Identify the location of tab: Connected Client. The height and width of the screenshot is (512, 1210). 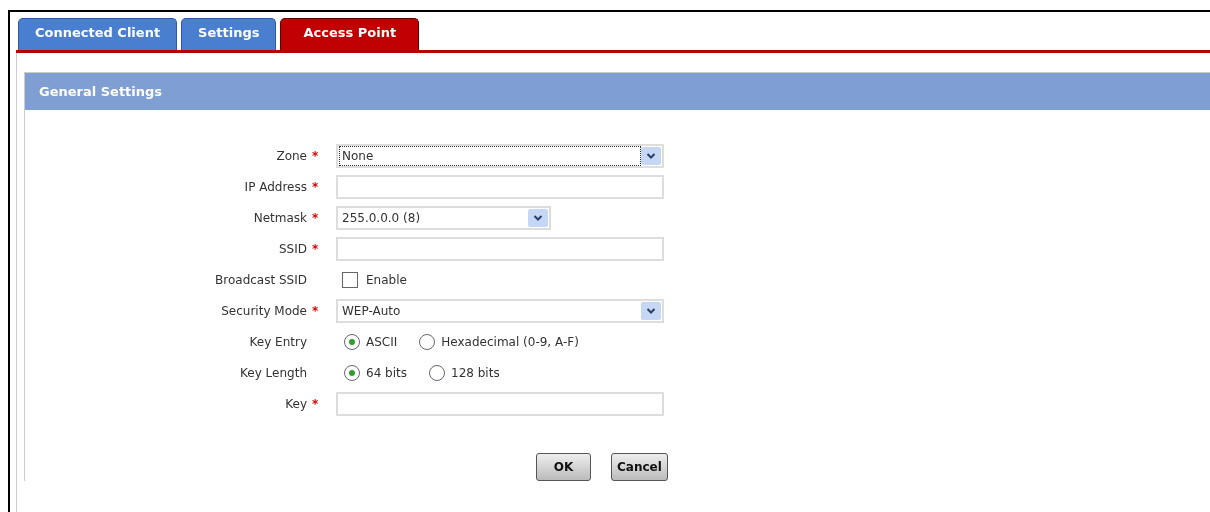
(98, 34).